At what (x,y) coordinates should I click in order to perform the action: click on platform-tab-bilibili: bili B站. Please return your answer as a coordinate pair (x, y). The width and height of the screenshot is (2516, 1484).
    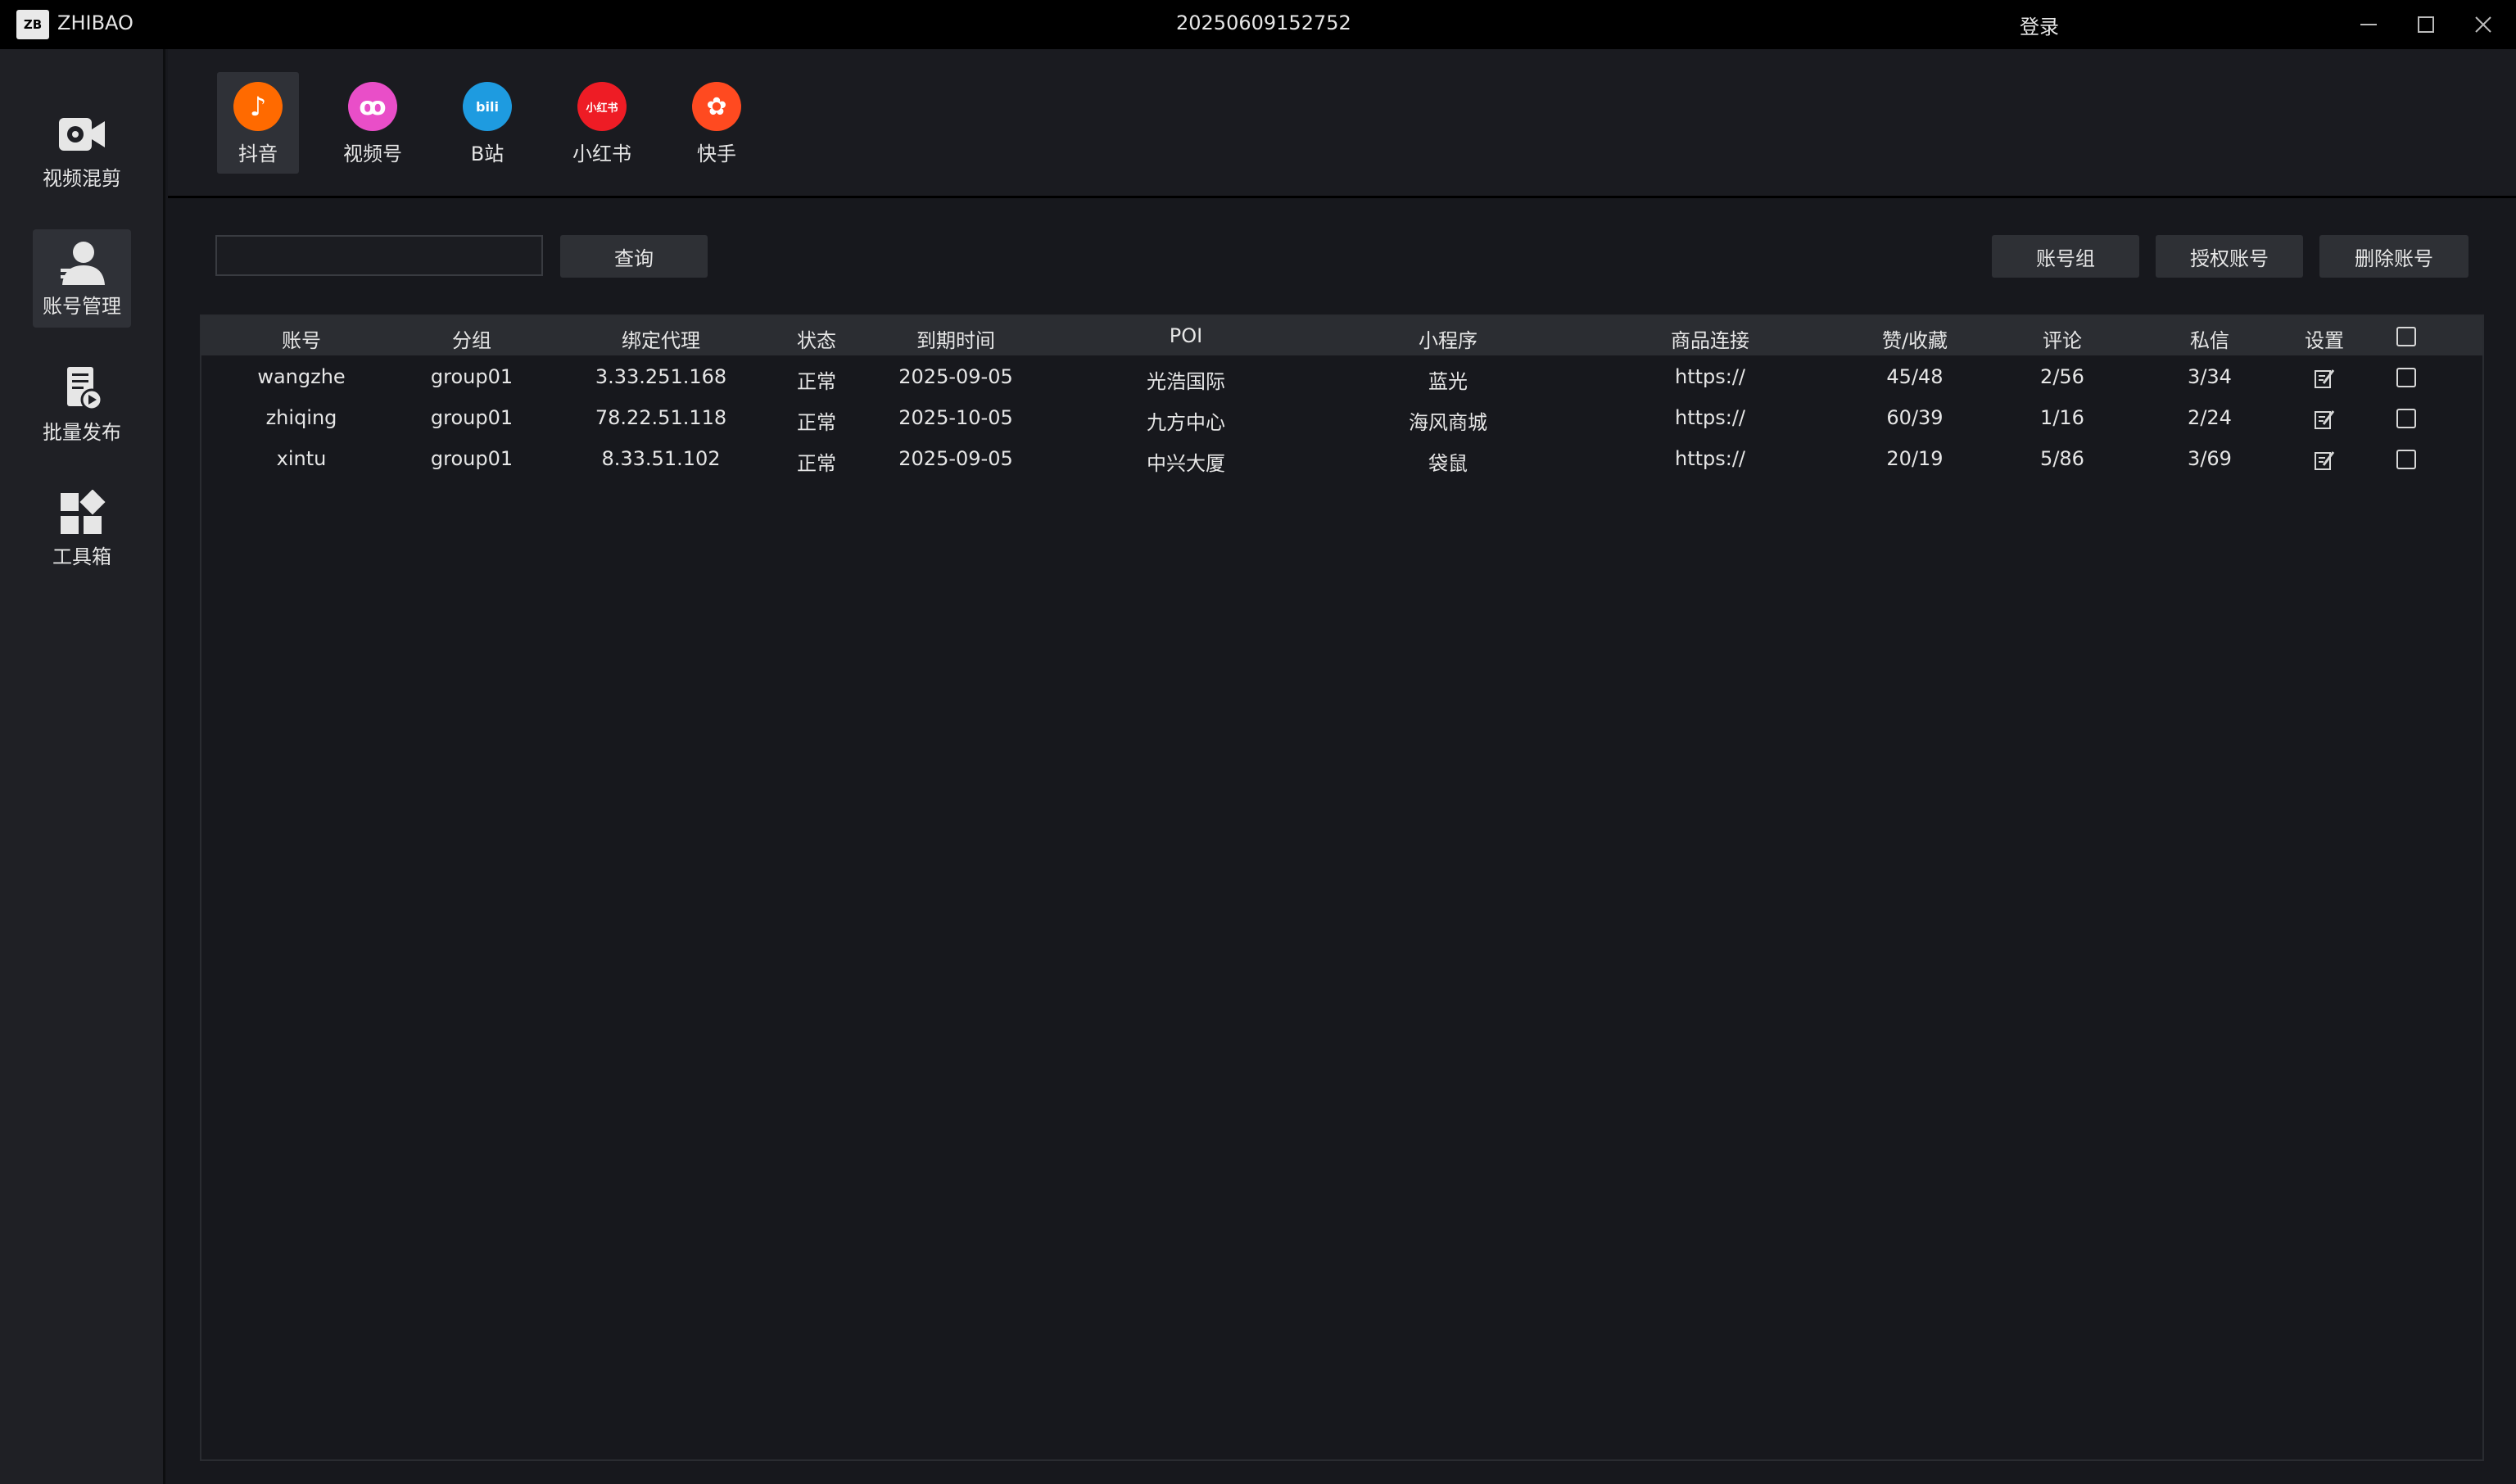
    Looking at the image, I should click on (487, 123).